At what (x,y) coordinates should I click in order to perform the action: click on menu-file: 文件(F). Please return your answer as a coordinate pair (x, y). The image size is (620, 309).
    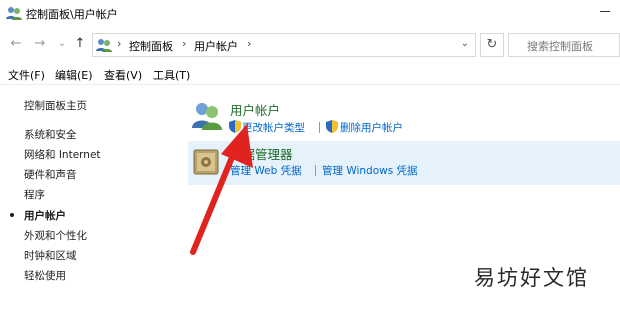
    Looking at the image, I should click on (26, 75).